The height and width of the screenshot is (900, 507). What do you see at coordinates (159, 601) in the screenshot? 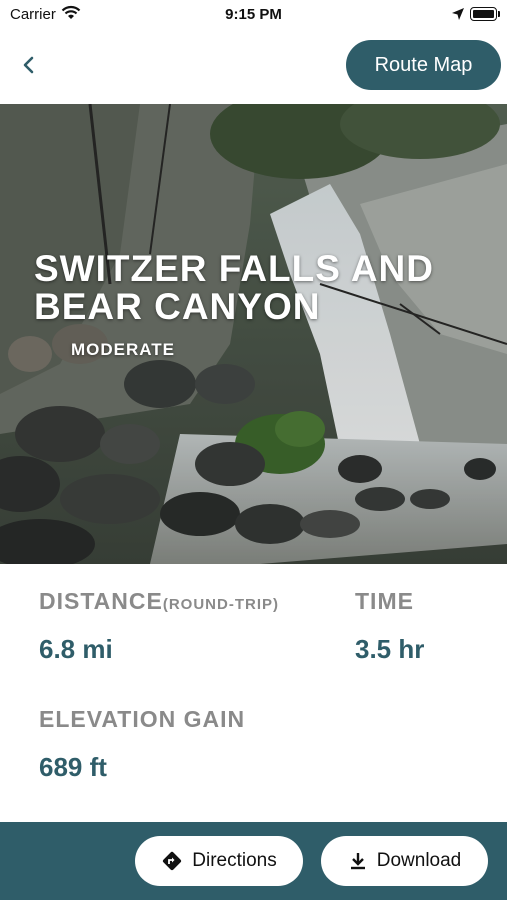
I see `distance-label: DISTANCE(ROUND-TRIP)` at bounding box center [159, 601].